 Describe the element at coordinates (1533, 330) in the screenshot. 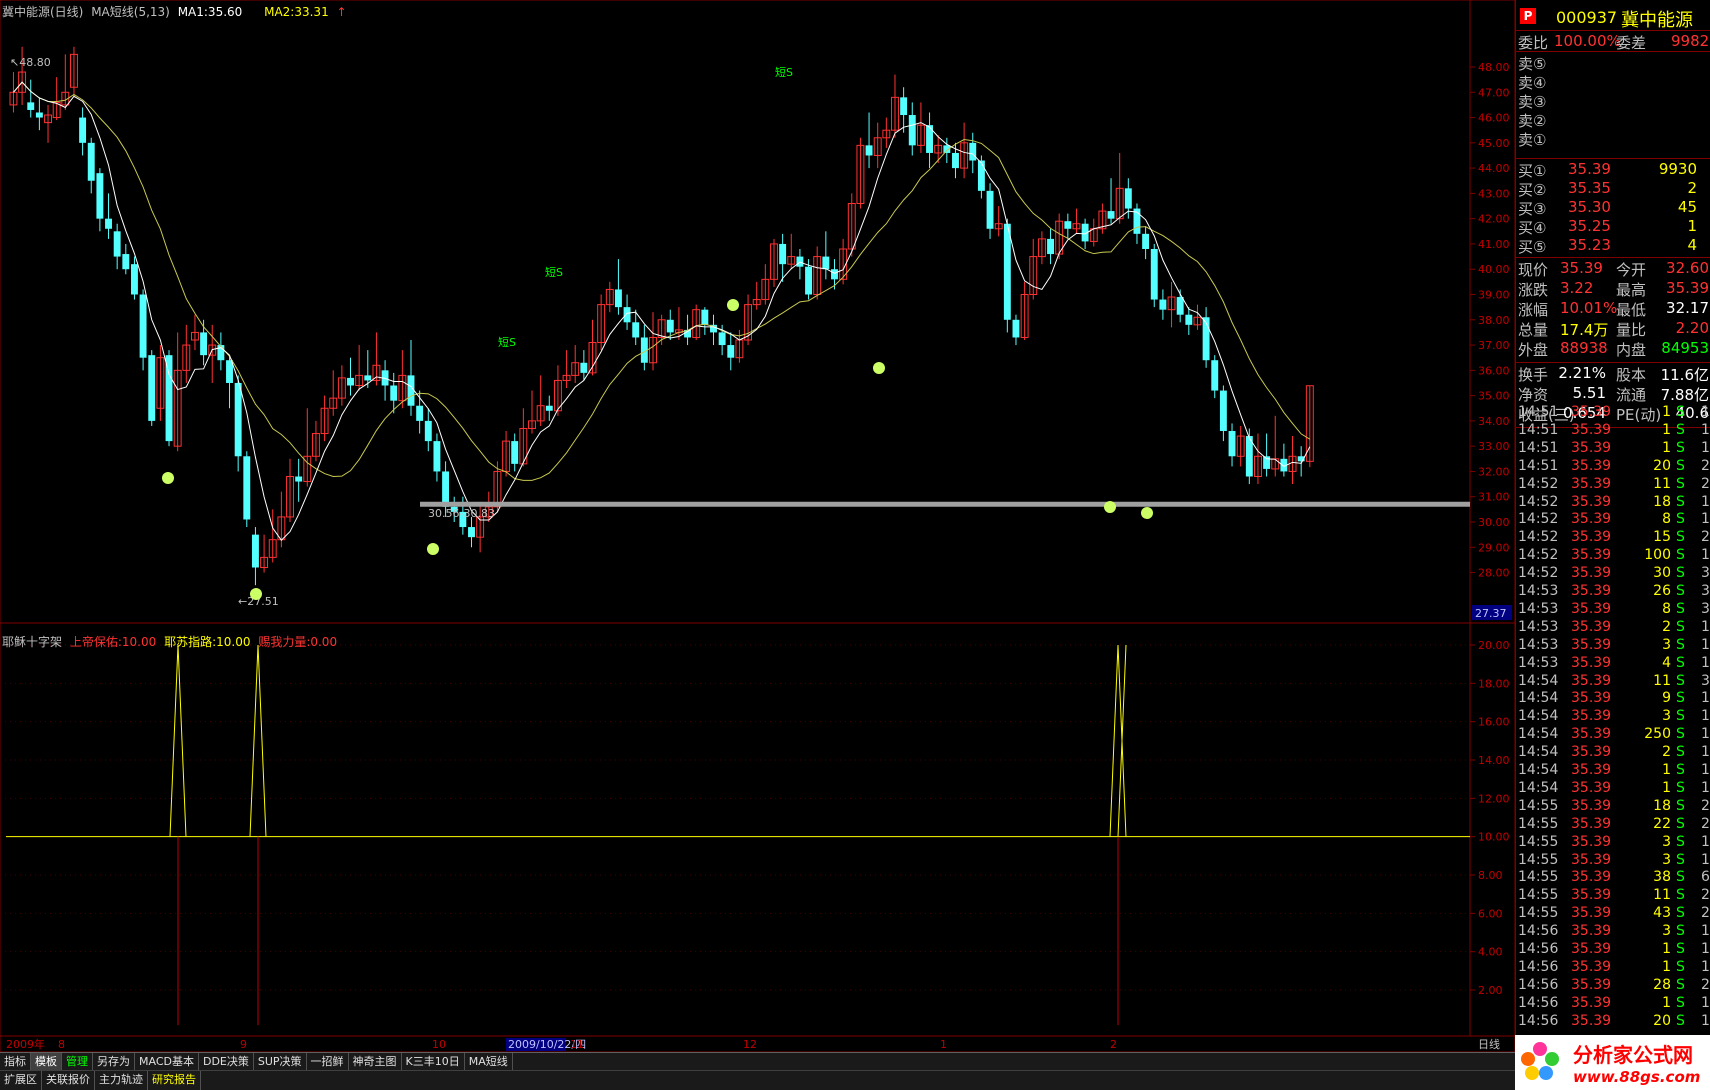

I see `stat-label: 总量` at that location.